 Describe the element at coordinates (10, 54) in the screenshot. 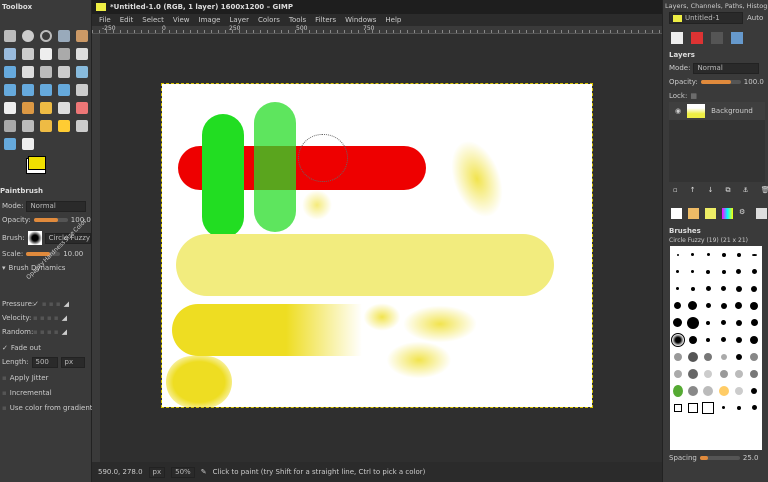

I see `scissors-tool` at that location.